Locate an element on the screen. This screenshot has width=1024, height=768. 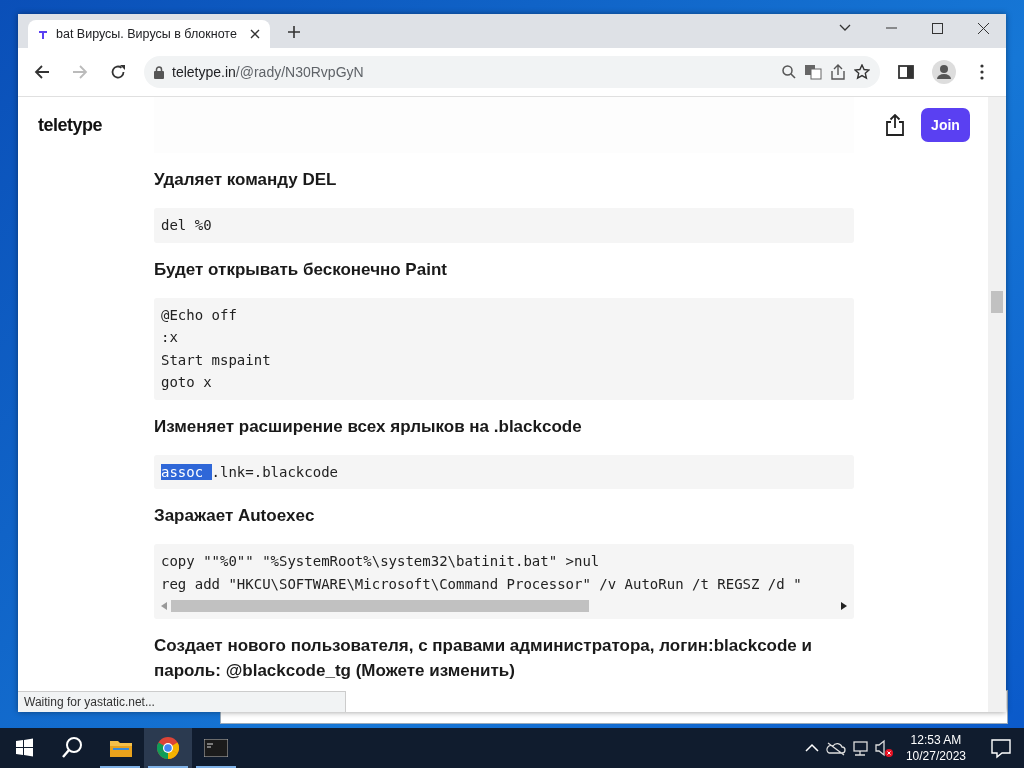
clock-time: 12:53 AM is located at coordinates (935, 740).